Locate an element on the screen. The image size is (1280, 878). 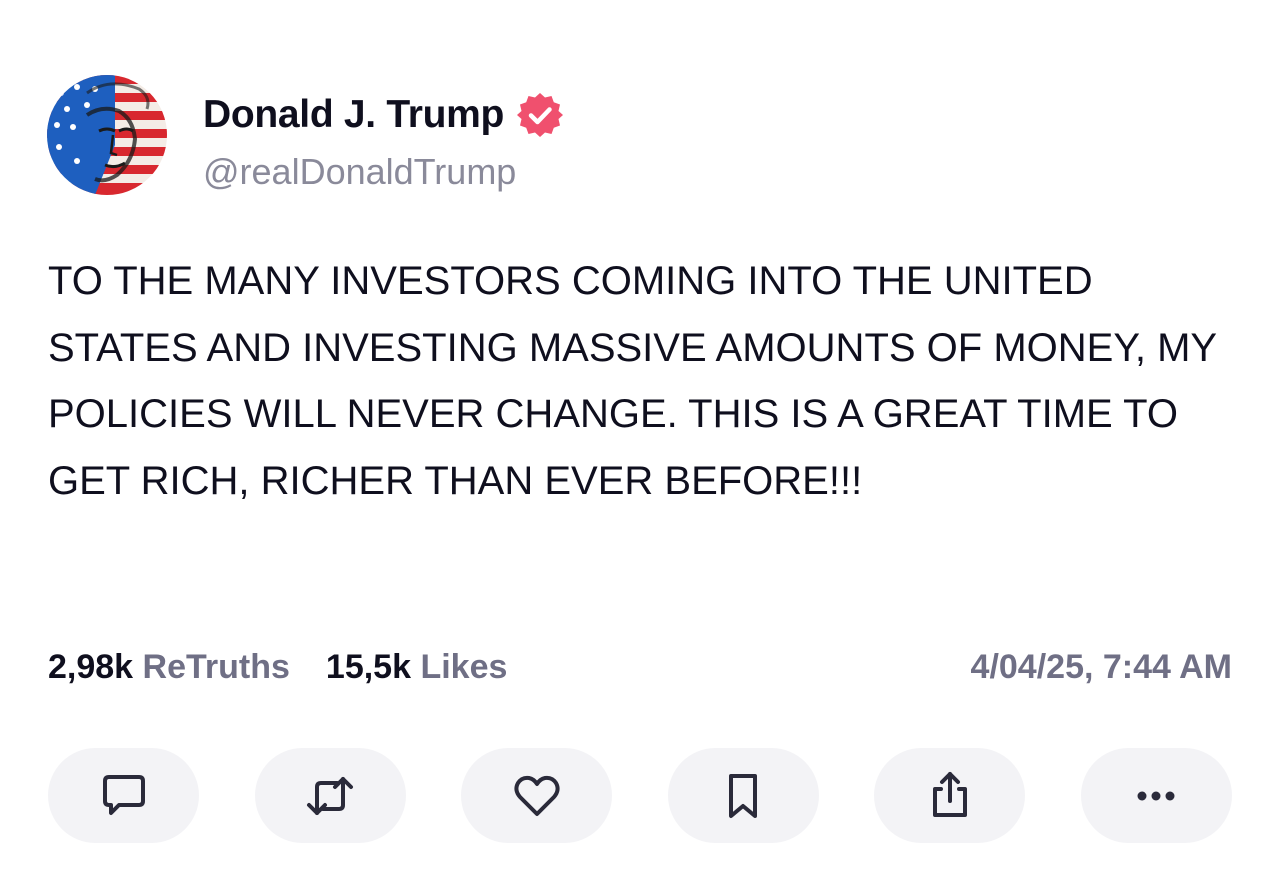
retruth-button is located at coordinates (330, 795).